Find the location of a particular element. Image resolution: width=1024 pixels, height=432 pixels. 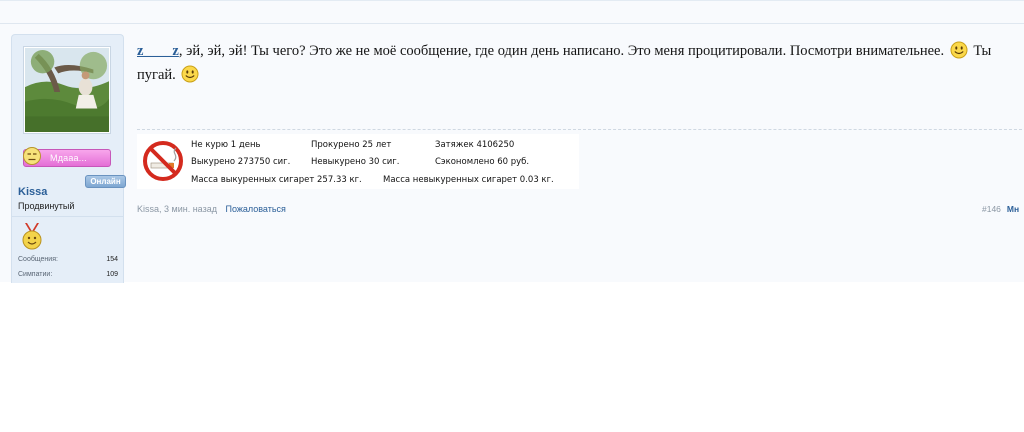

sig-smoked-cigs: Выкурено 273750 сиг. is located at coordinates (241, 162).